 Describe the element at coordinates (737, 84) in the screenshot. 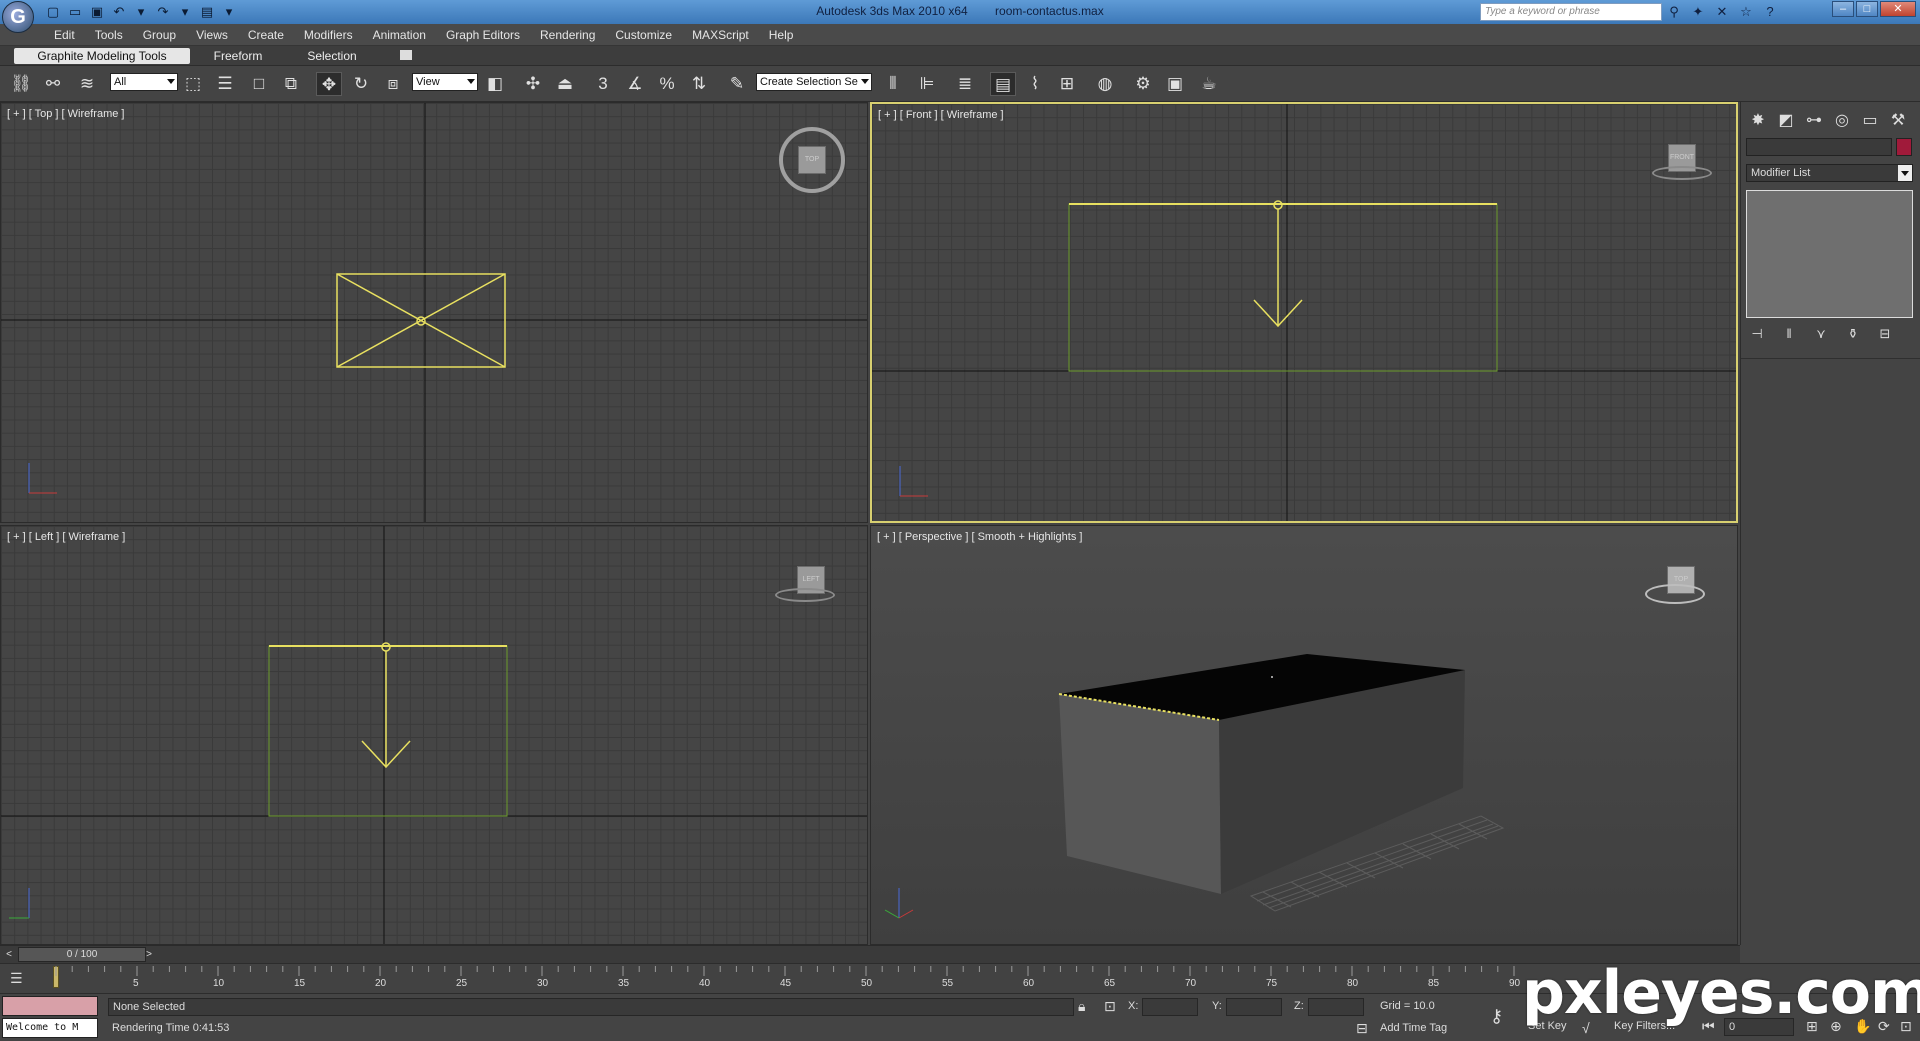

I see `edit-named-selection-icon: ✎` at that location.